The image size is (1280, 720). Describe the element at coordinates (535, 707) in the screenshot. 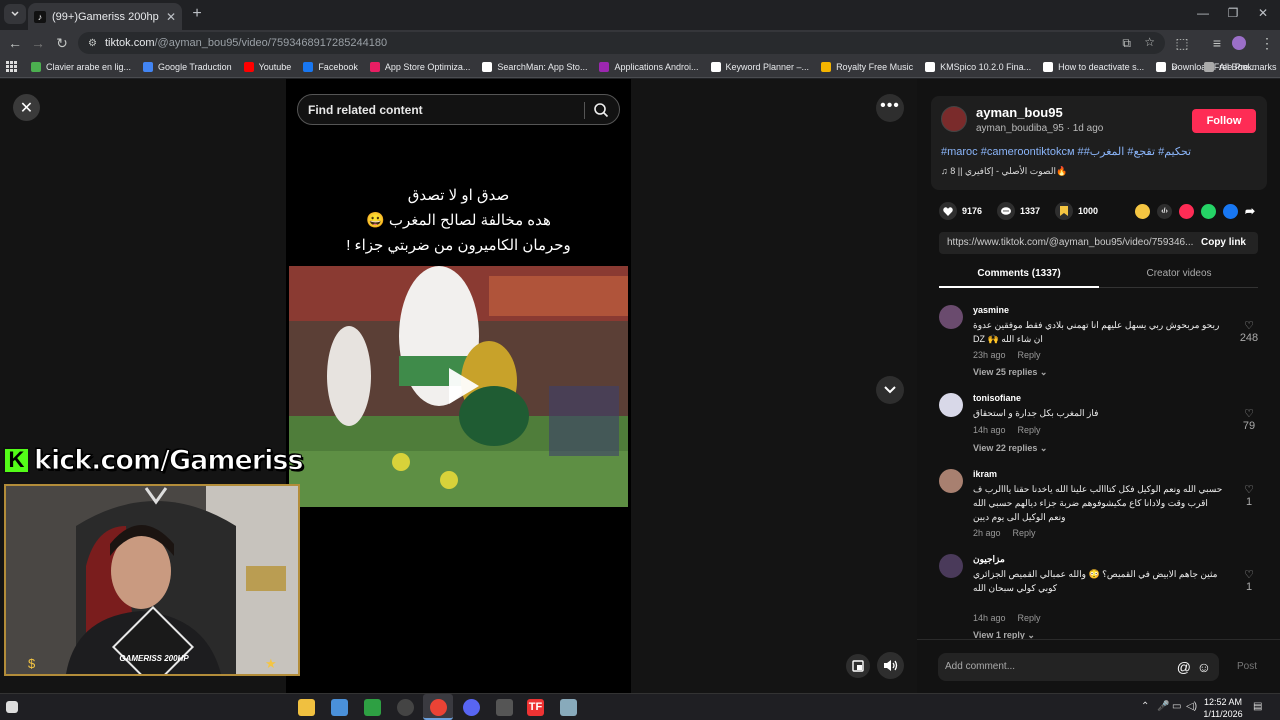

I see `tf-app-icon: TF` at that location.